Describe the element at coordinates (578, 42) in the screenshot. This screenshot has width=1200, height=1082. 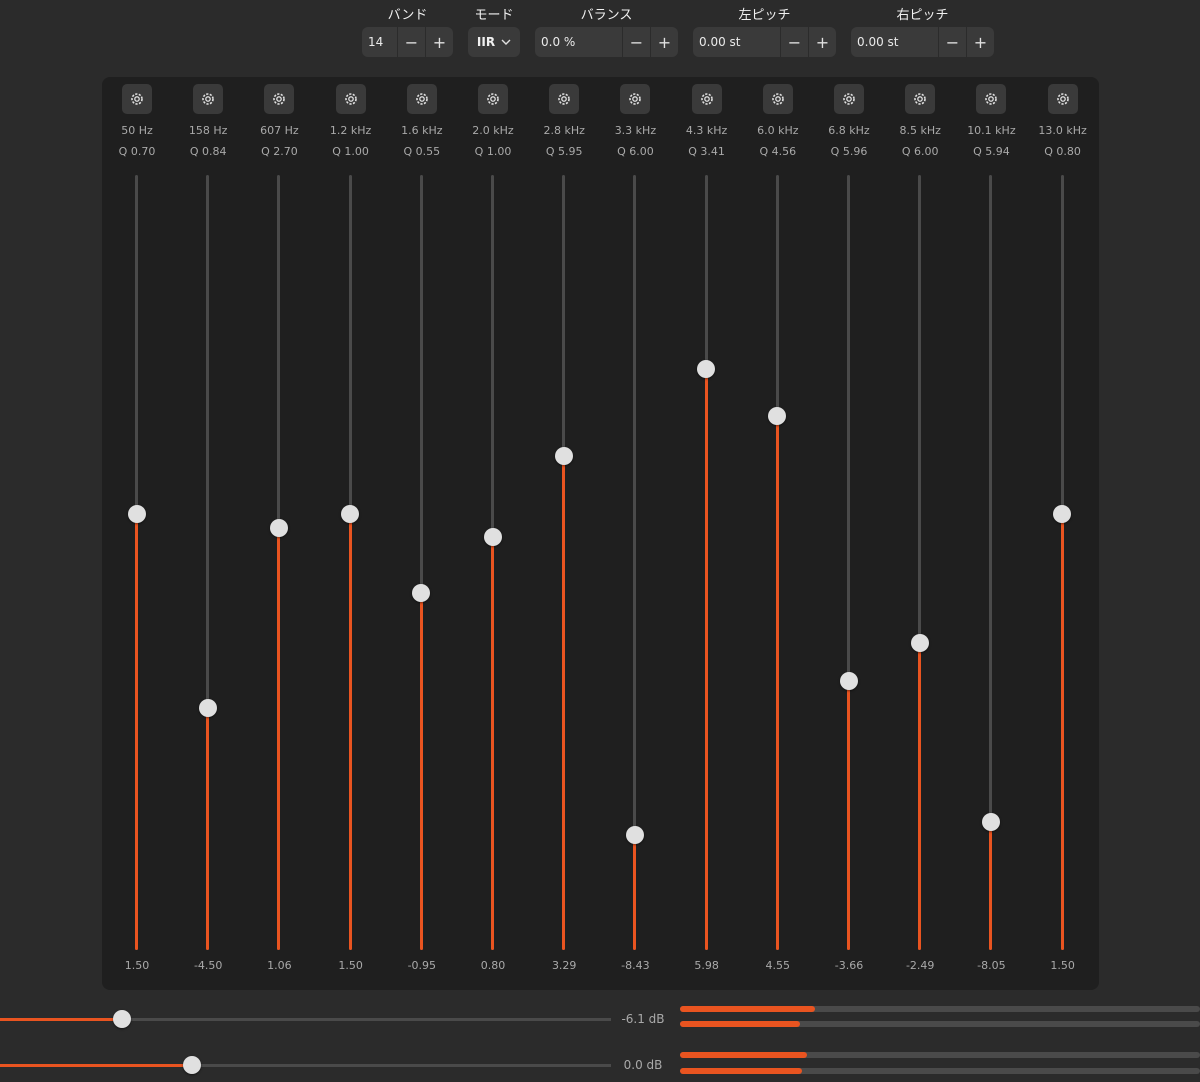
I see `balance-value: 0.0 %` at that location.